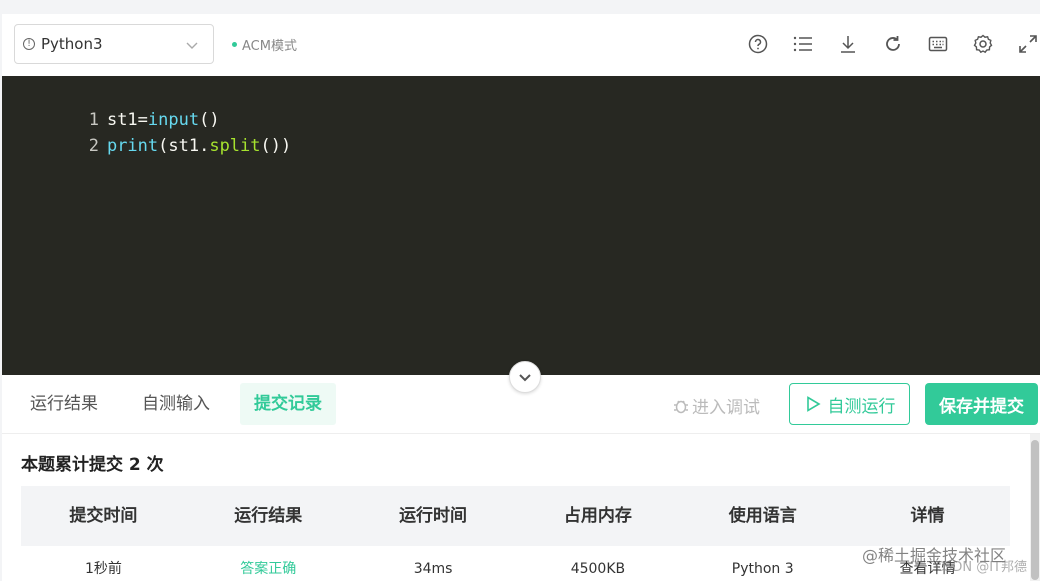 The image size is (1040, 581). Describe the element at coordinates (726, 408) in the screenshot. I see `debug-label: 进入调试` at that location.